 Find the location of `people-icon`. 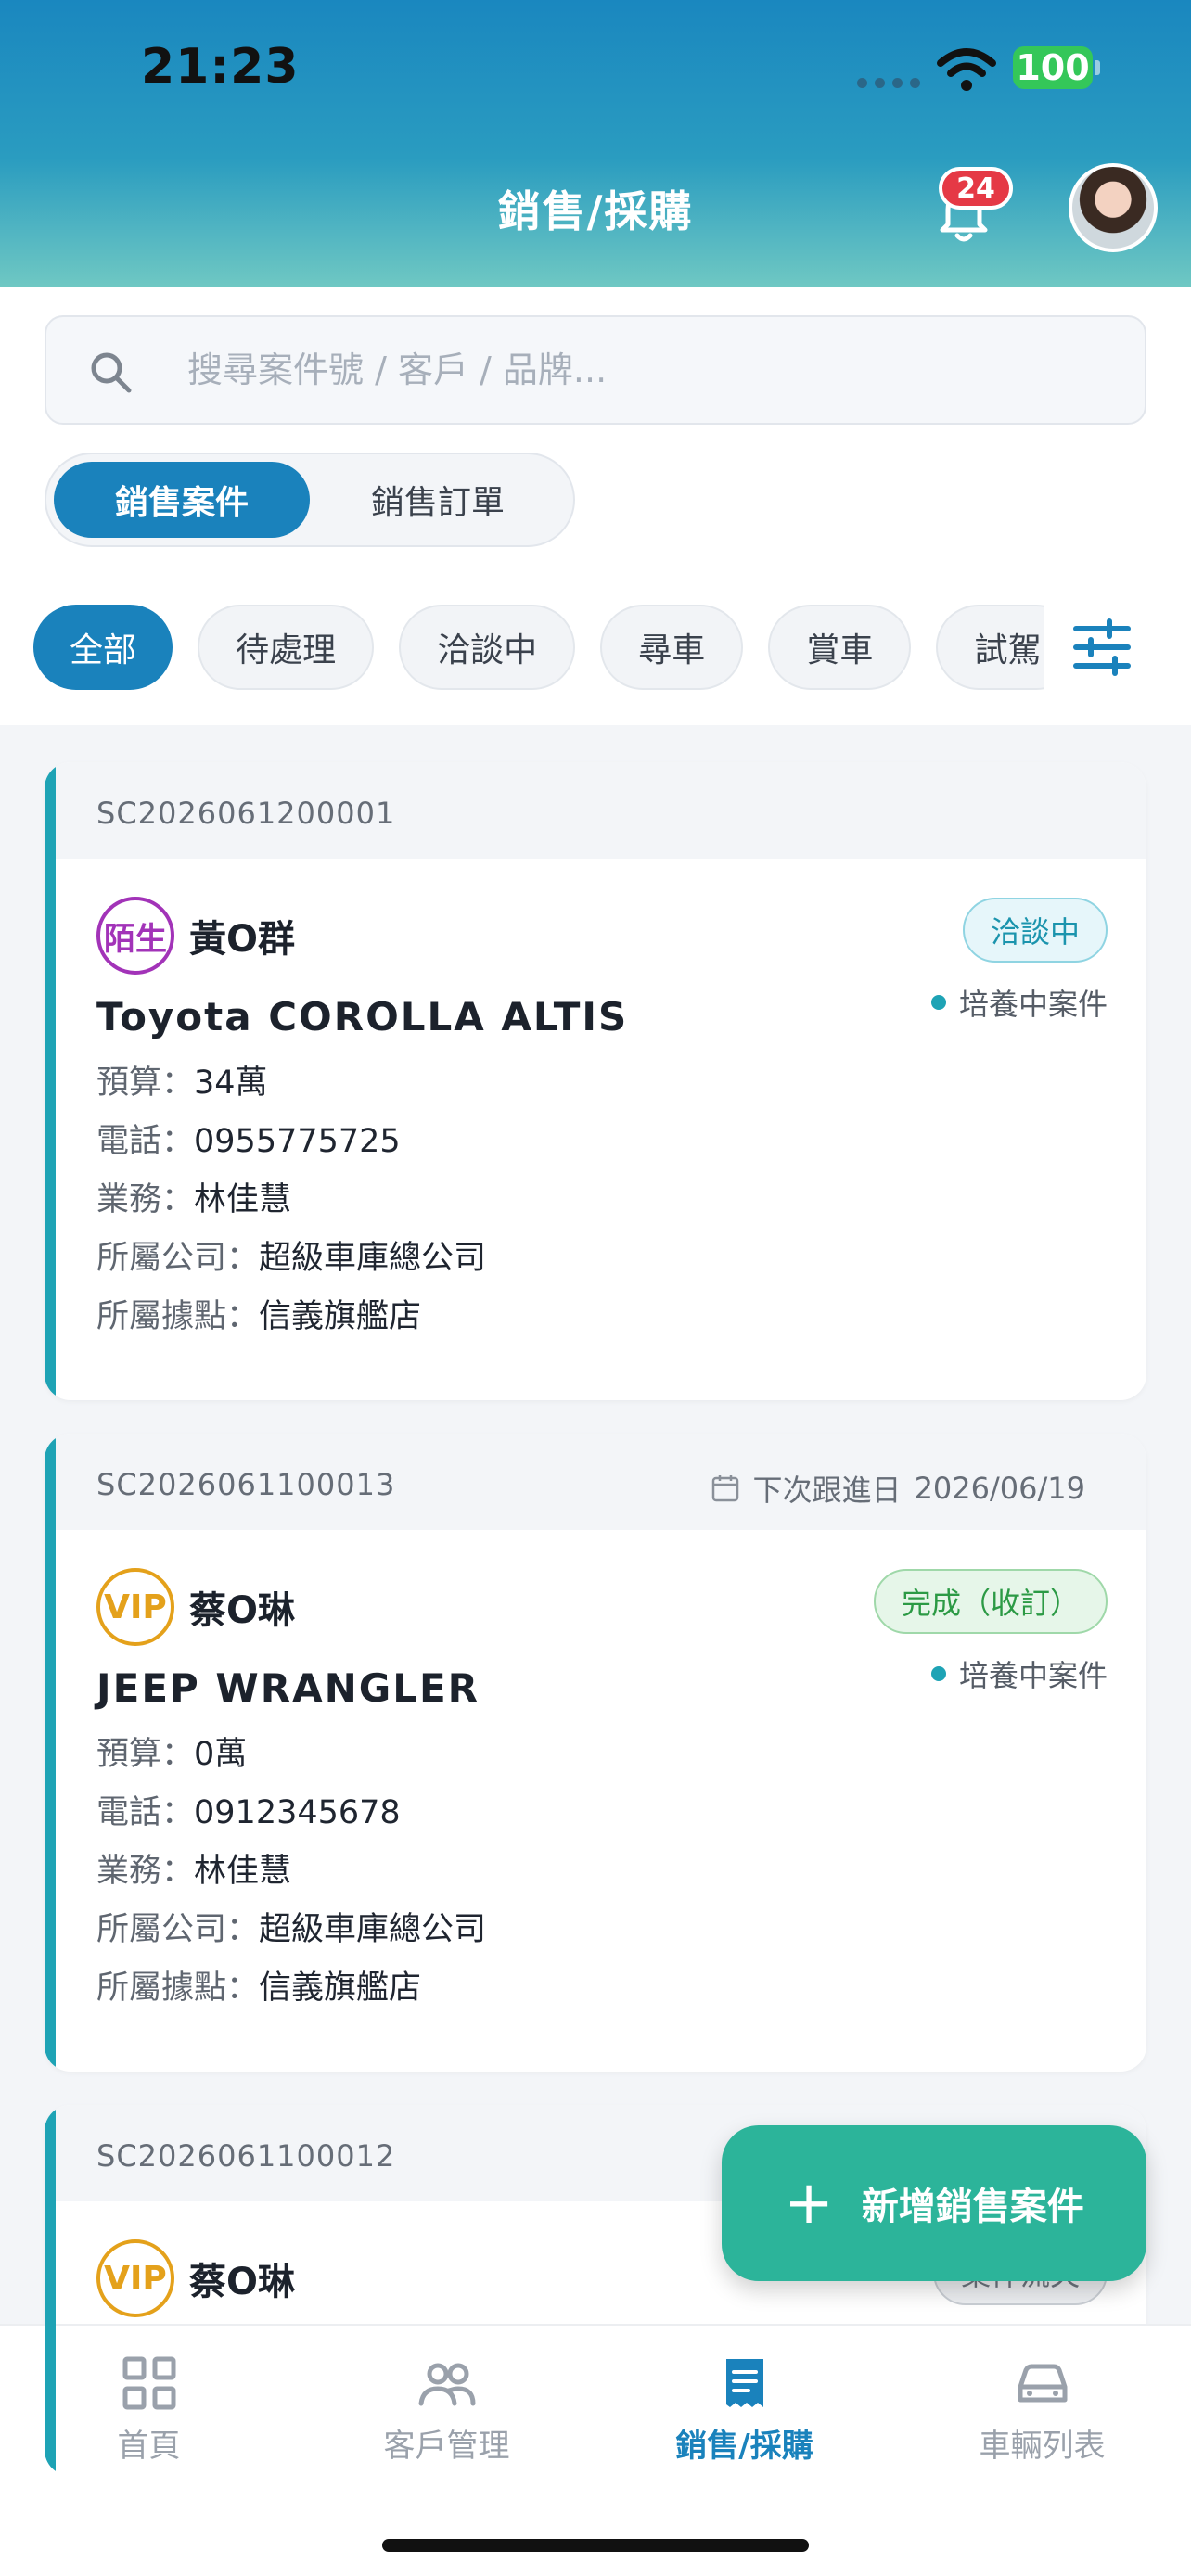

people-icon is located at coordinates (446, 2384).